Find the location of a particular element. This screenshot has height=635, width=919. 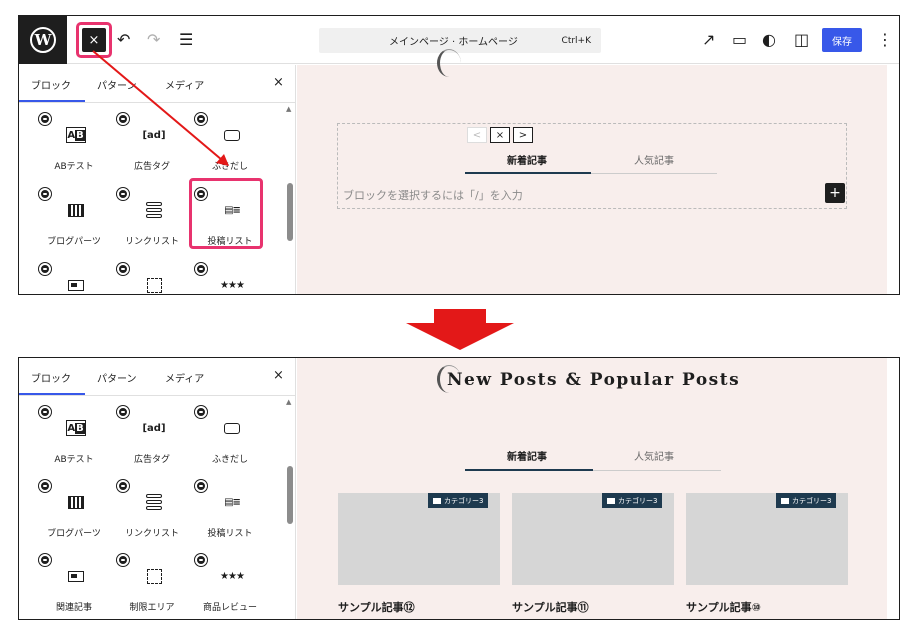

block-restricted-area: 制限エリア is located at coordinates (152, 584).